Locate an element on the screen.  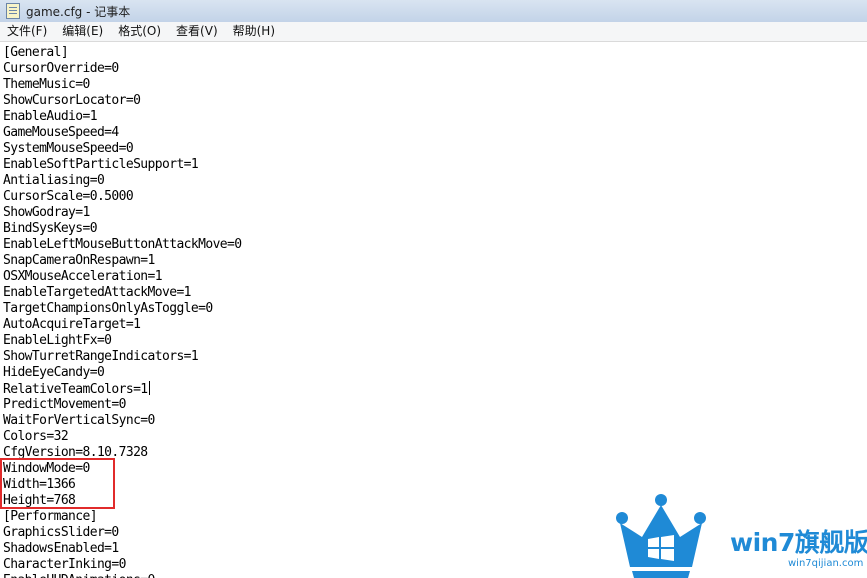
line-text: GraphicsSlider=0 is located at coordinates (61, 532).